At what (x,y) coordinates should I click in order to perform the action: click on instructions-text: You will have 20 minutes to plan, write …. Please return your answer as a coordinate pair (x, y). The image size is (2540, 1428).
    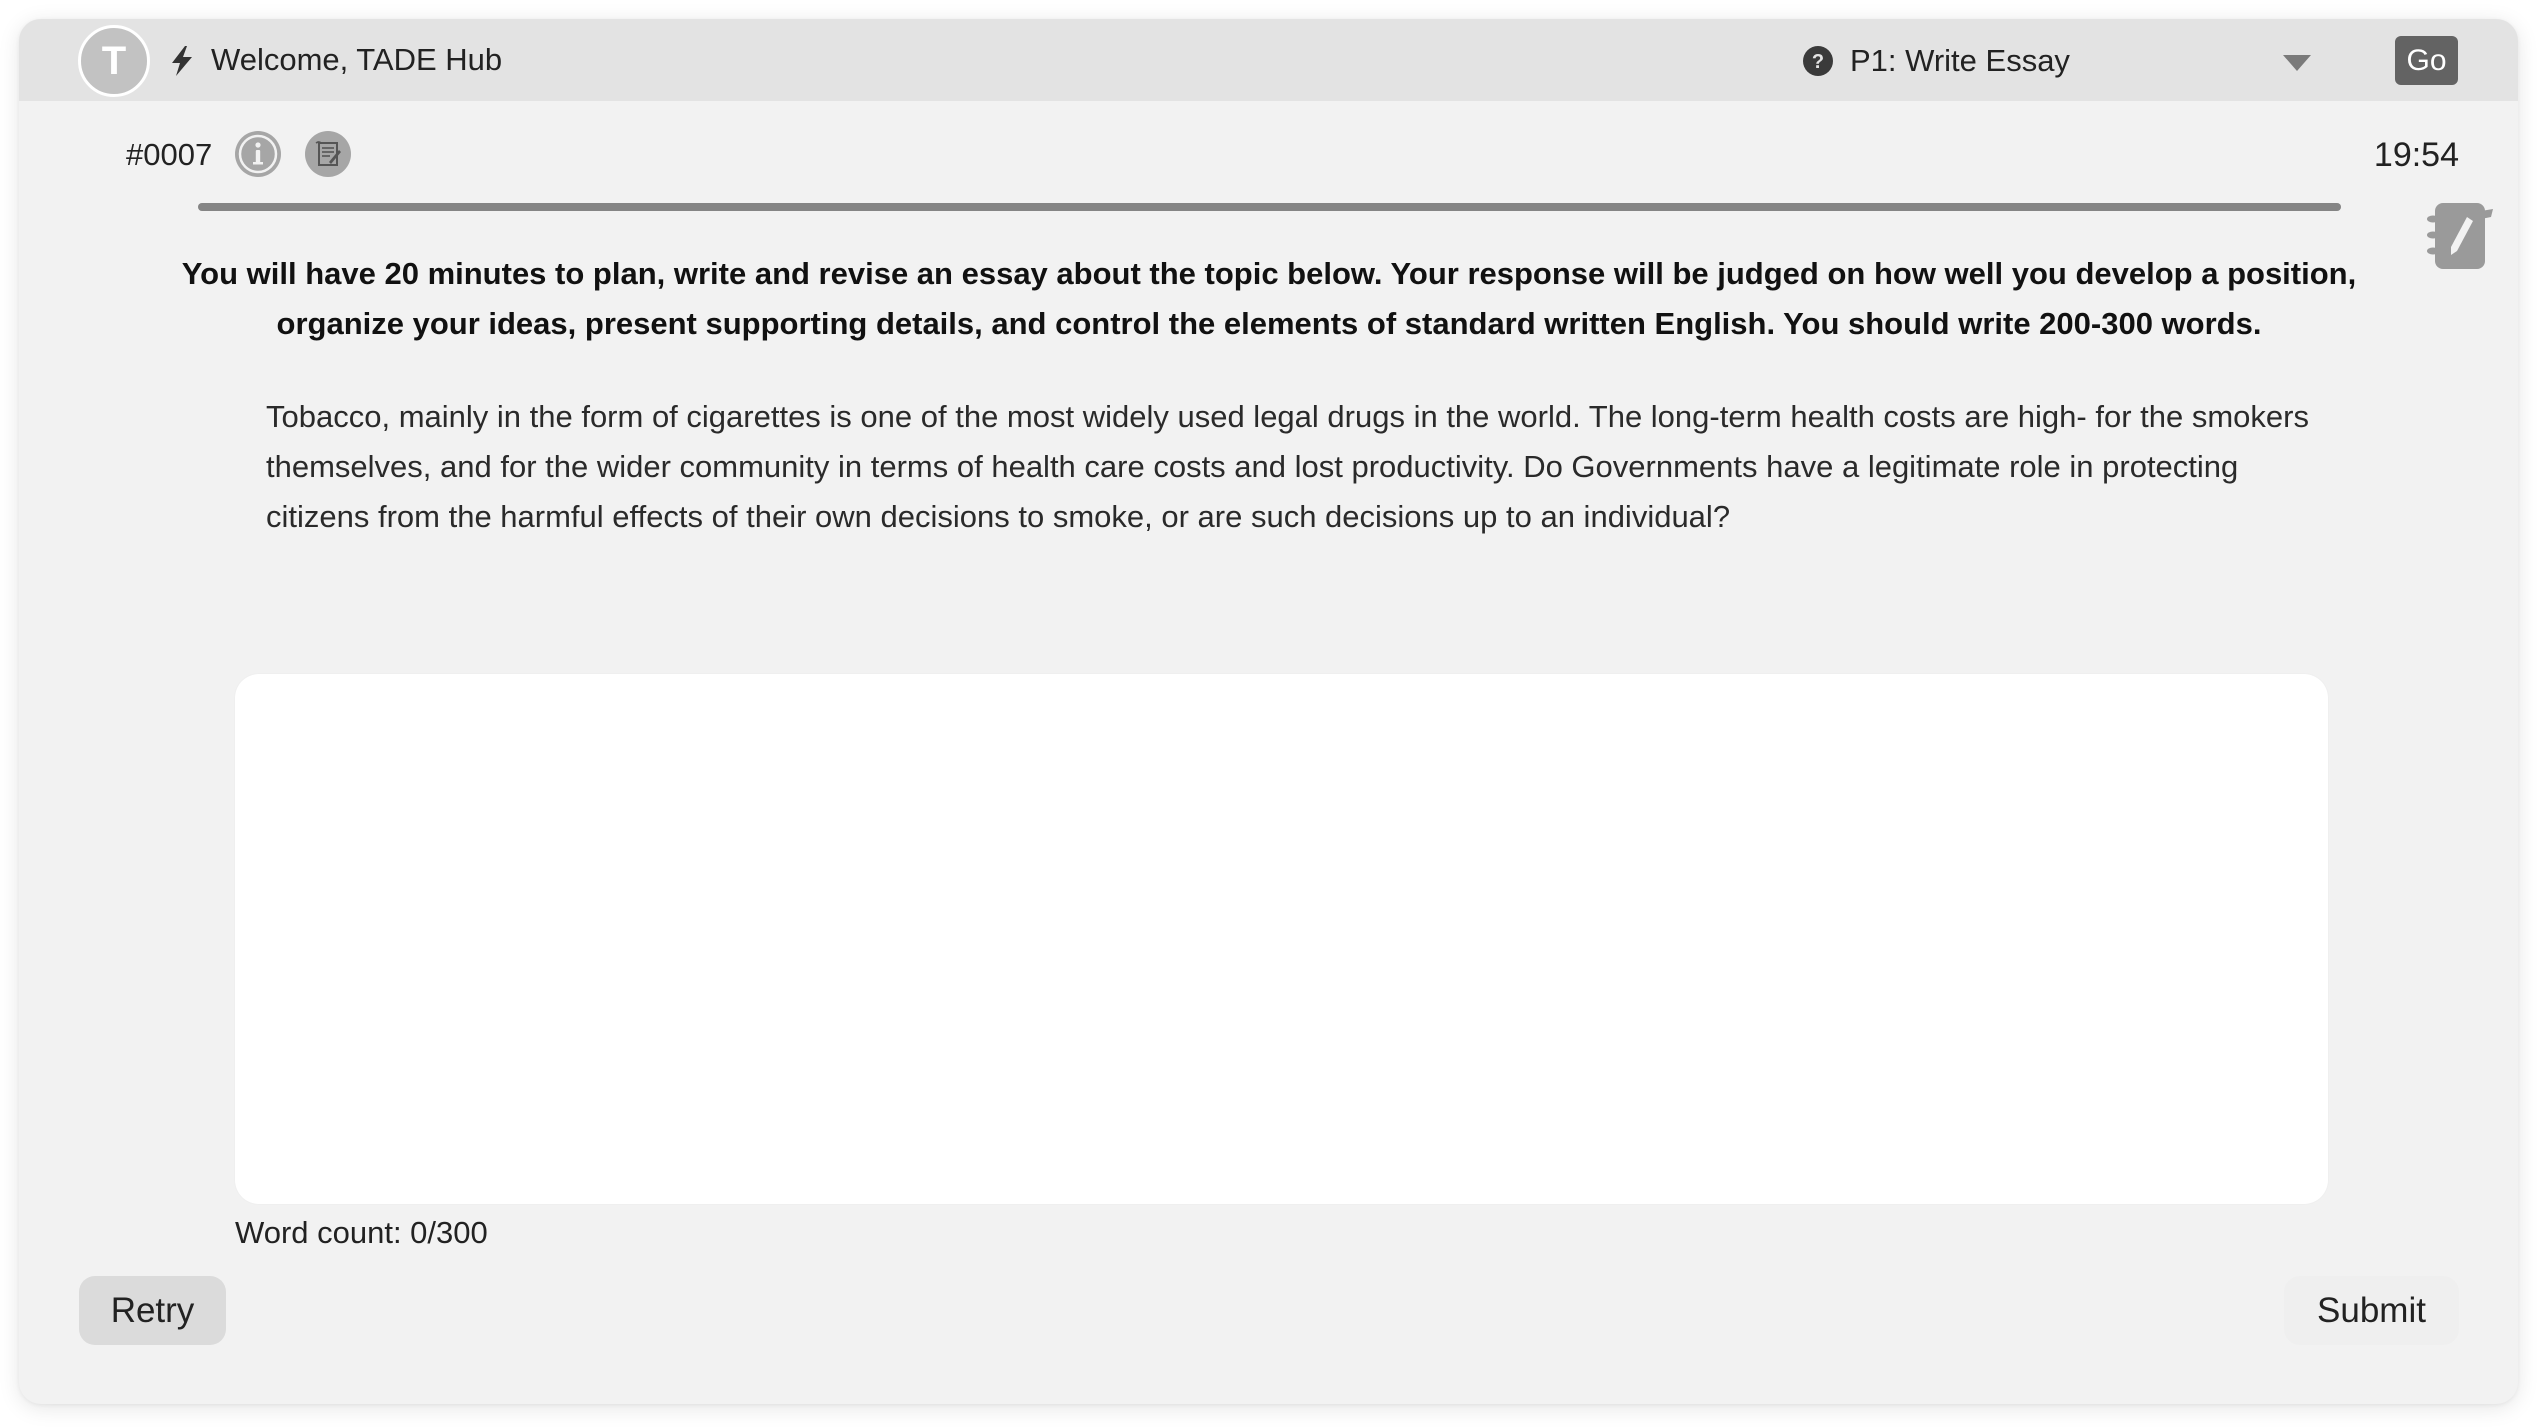
    Looking at the image, I should click on (1269, 298).